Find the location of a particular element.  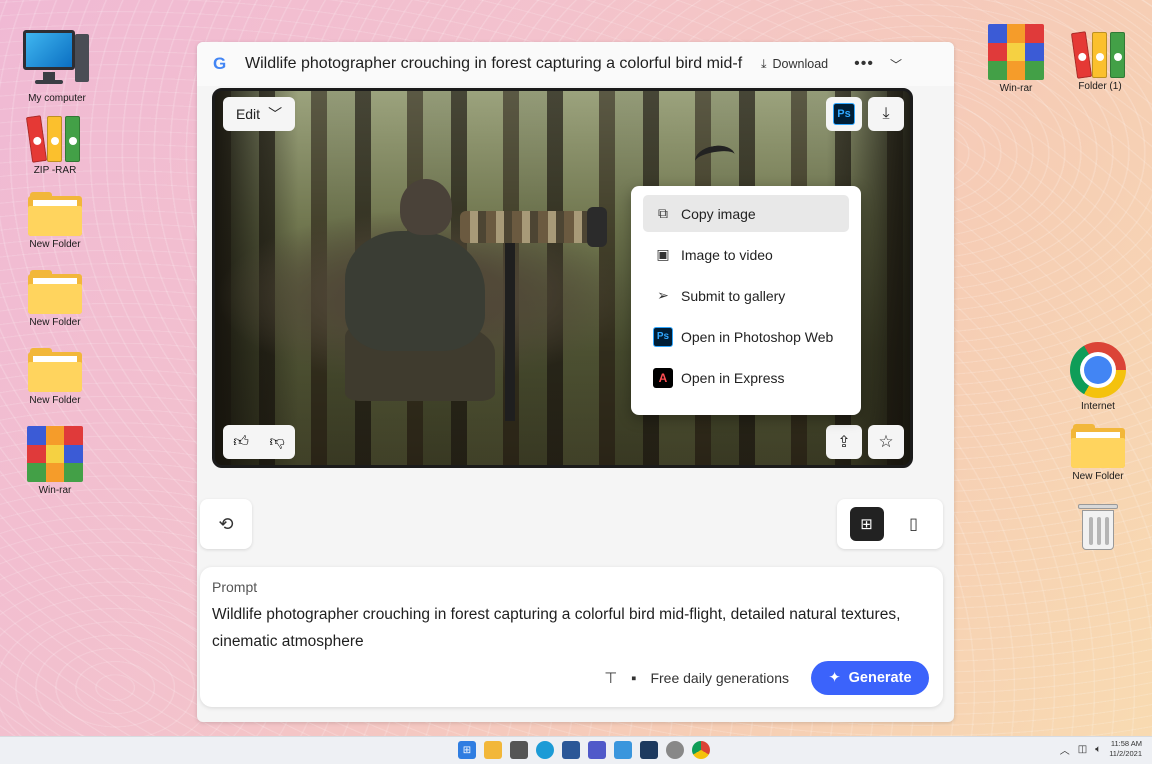

photo-subject is located at coordinates (470, 301).